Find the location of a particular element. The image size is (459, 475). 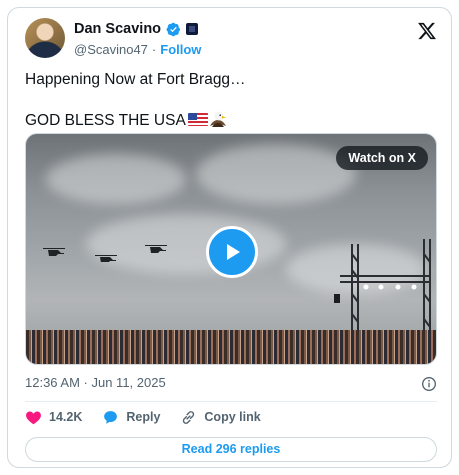

post-text-line-2-text: GOD BLESS THE USA is located at coordinates (105, 120).